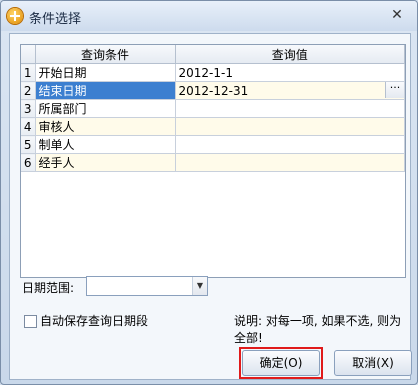 The height and width of the screenshot is (385, 418). Describe the element at coordinates (28, 144) in the screenshot. I see `row-number: 5` at that location.